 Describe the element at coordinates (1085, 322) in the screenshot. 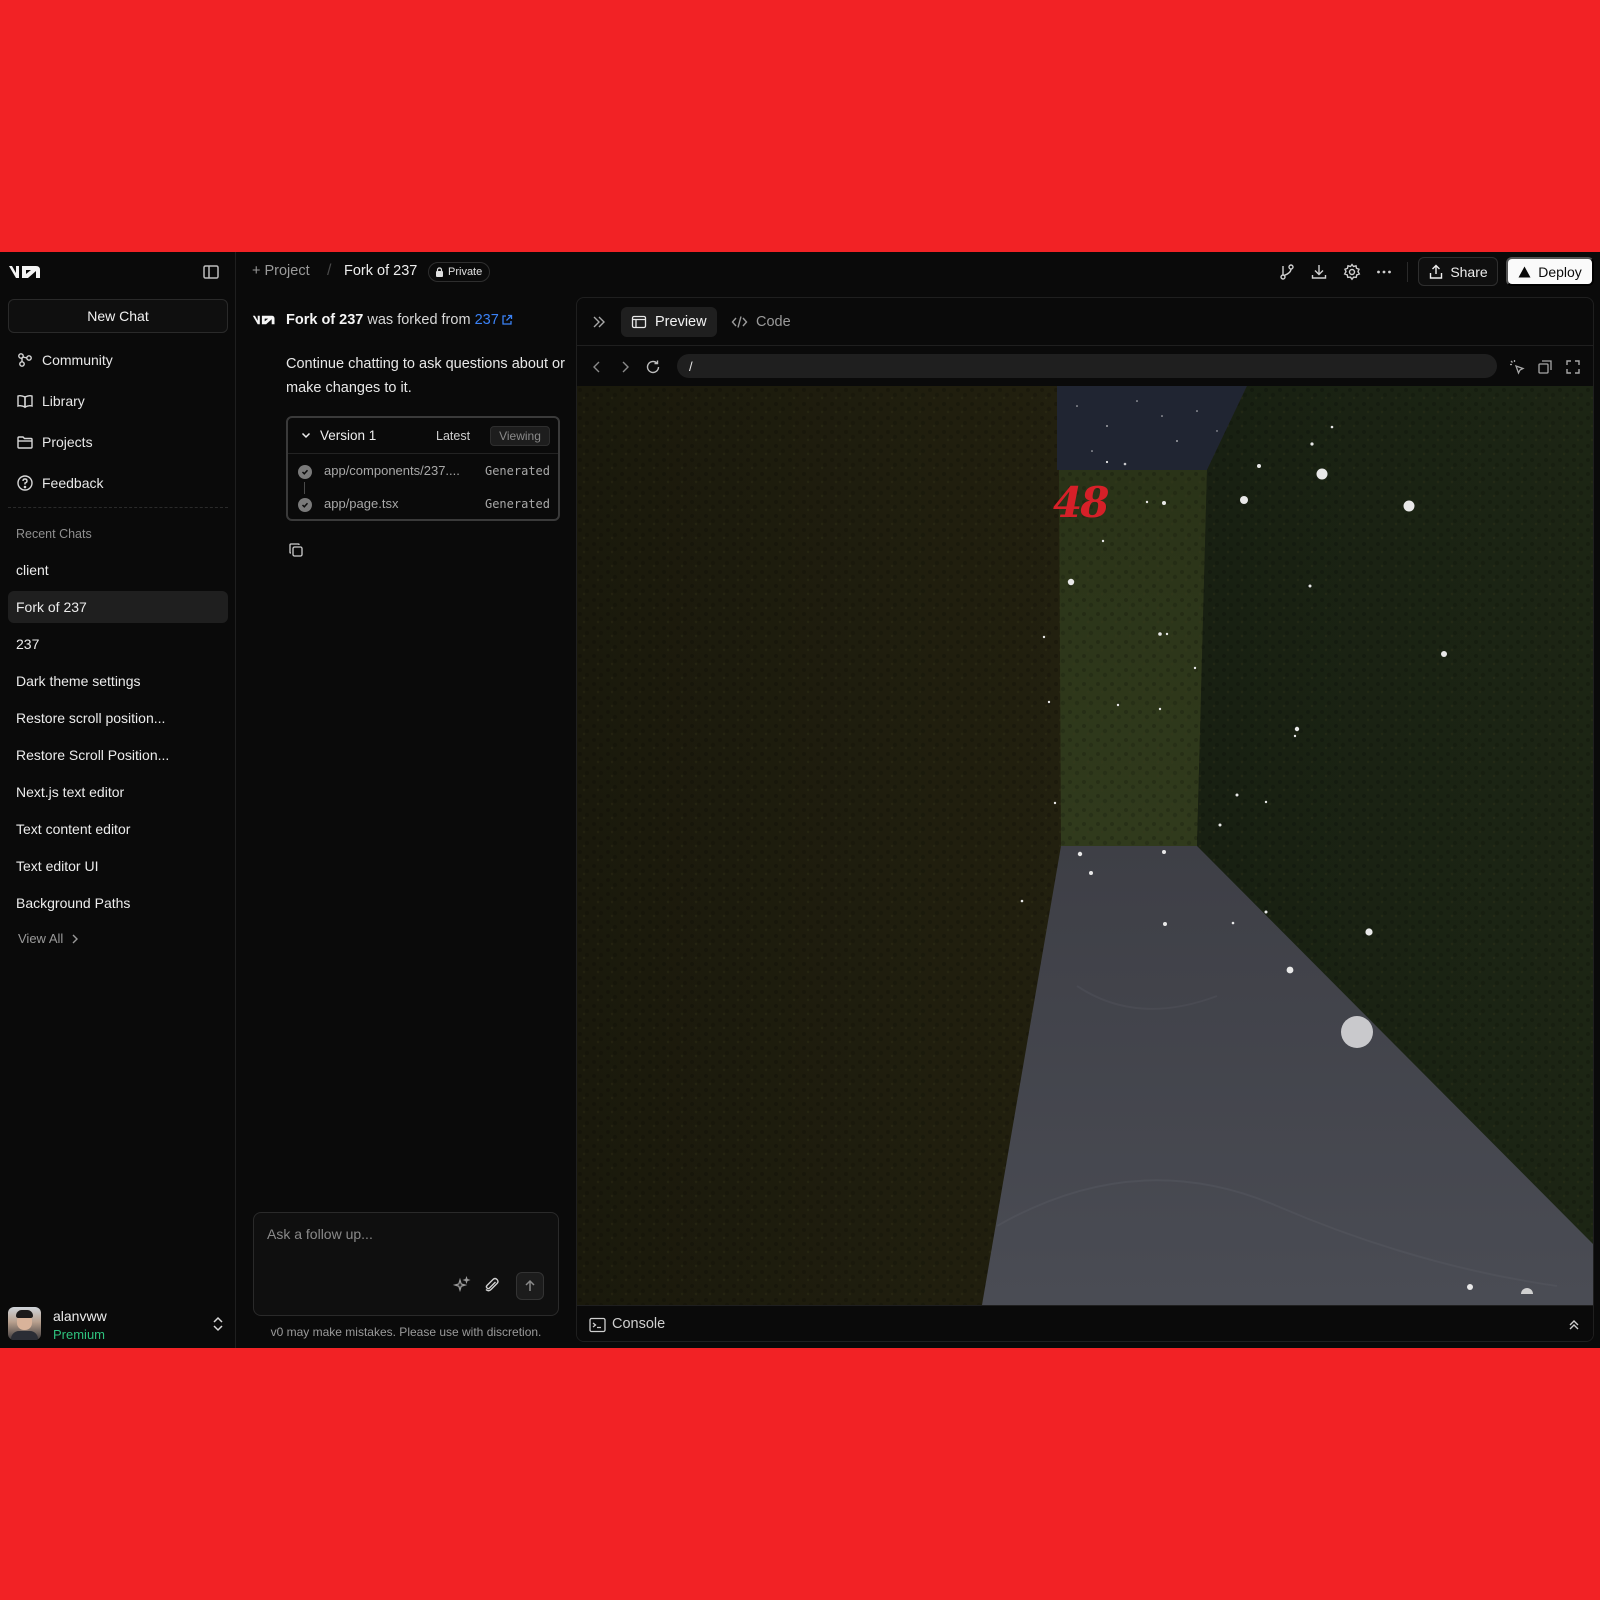

I see `preview-tabs: Preview Code` at that location.